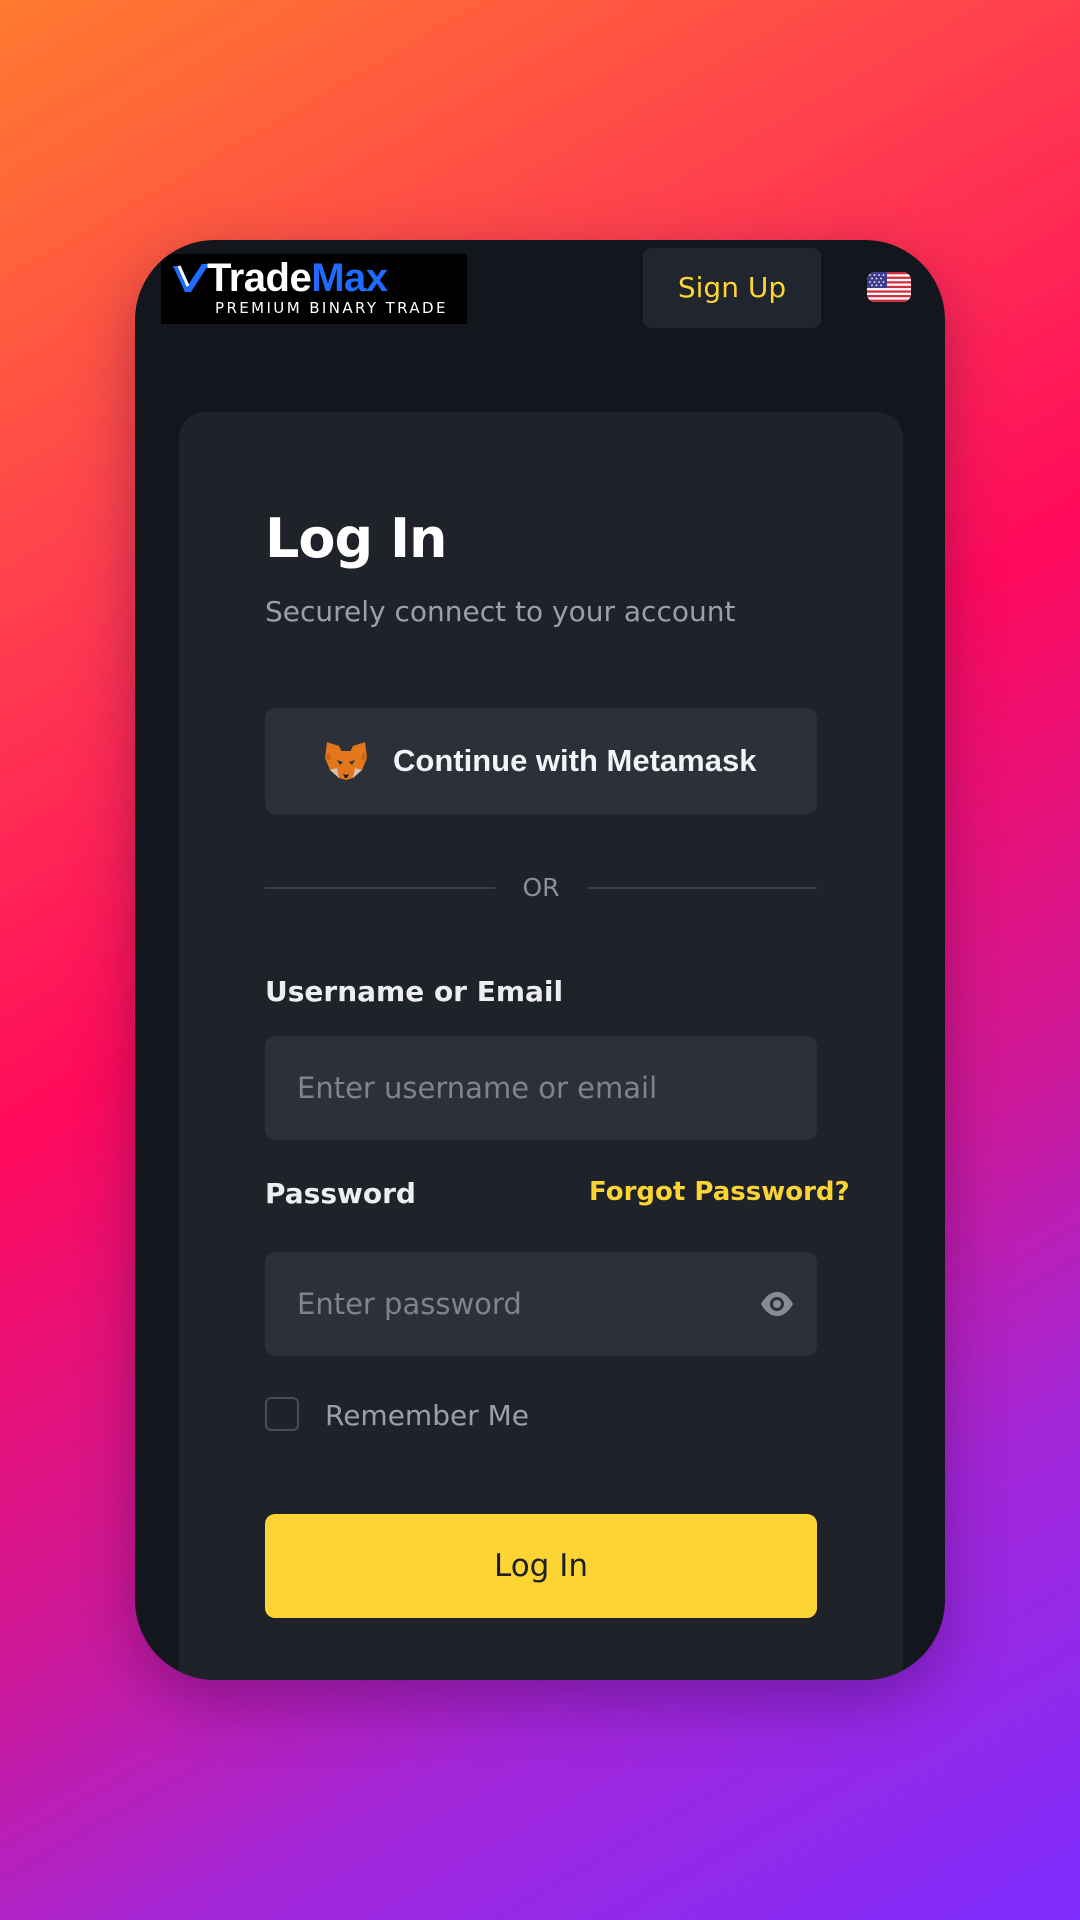  What do you see at coordinates (719, 1192) in the screenshot?
I see `forgot-password-link: Forgot Password?` at bounding box center [719, 1192].